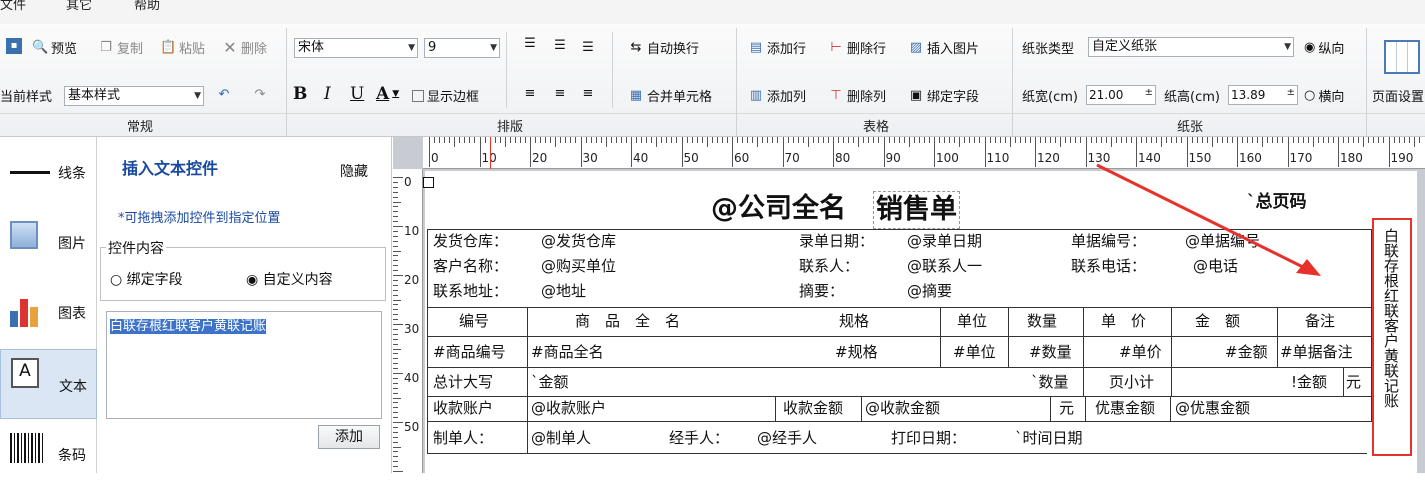 The image size is (1425, 489). What do you see at coordinates (244, 47) in the screenshot?
I see `delete-button: ✕ 删除` at bounding box center [244, 47].